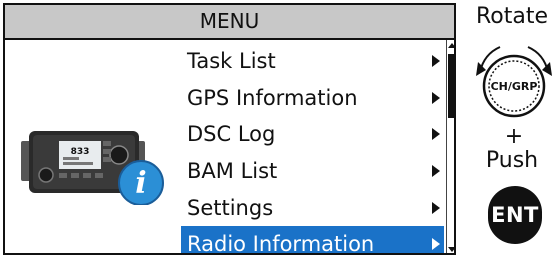  What do you see at coordinates (232, 171) in the screenshot?
I see `menu-item-label: BAM List` at bounding box center [232, 171].